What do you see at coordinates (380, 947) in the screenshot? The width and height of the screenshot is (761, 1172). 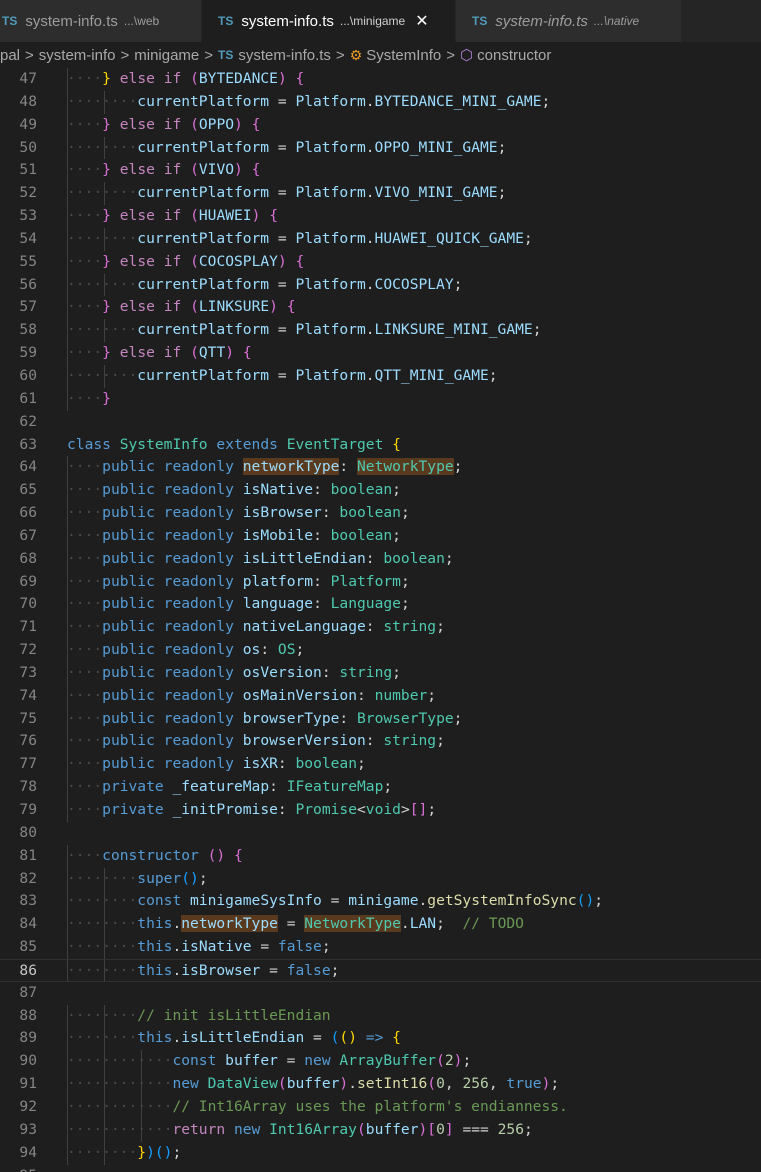 I see `code-line: 85 ········this.isNative = false;` at bounding box center [380, 947].